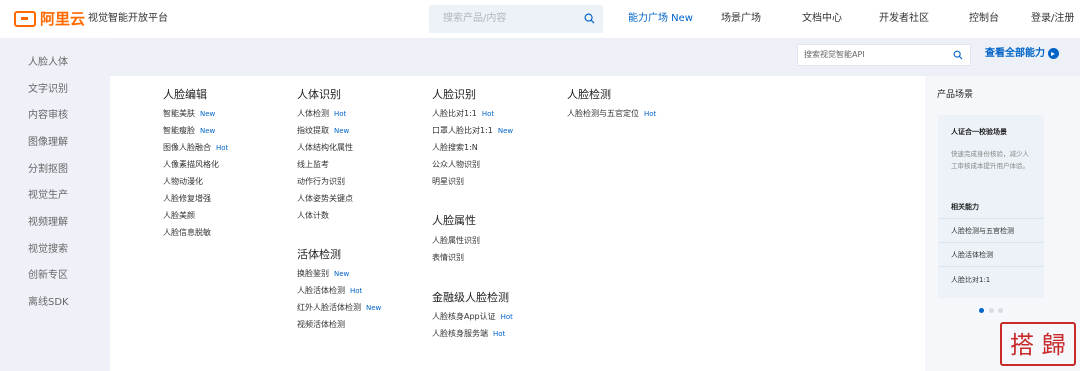  What do you see at coordinates (470, 297) in the screenshot?
I see `group-title-financial-face: 金融级人脸检测` at bounding box center [470, 297].